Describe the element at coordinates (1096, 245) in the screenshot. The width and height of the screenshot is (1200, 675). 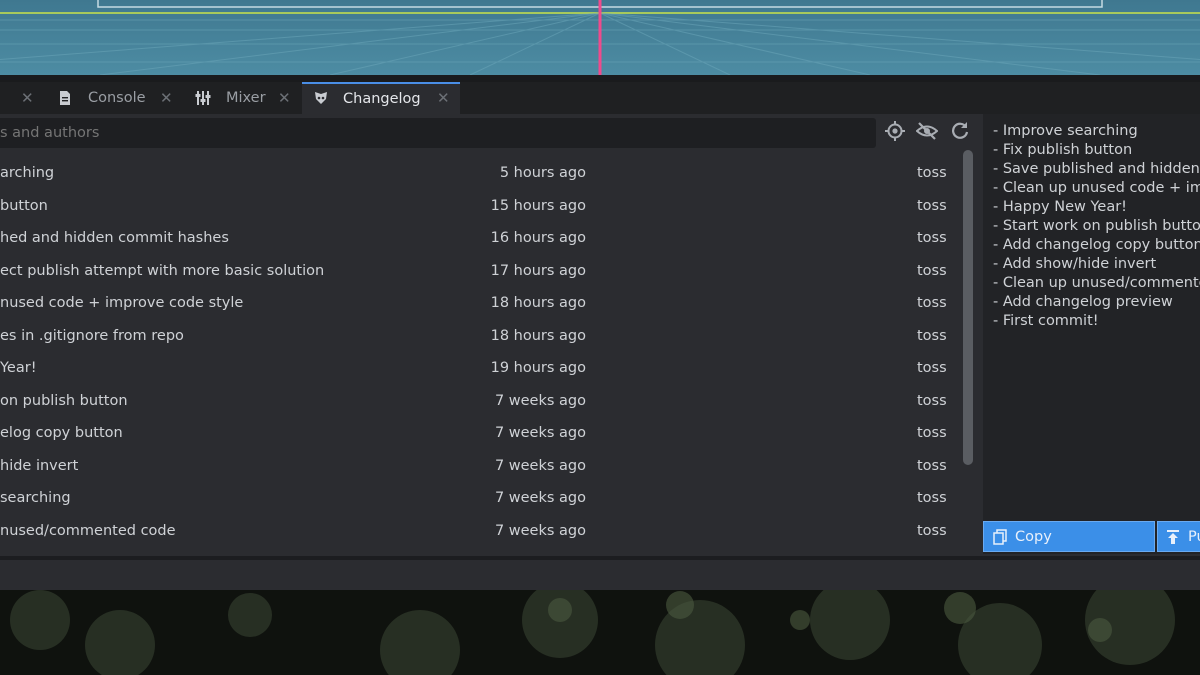
I see `preview-line: - Add changelog copy button` at that location.